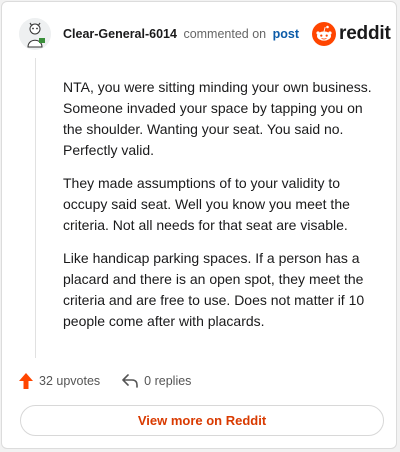 This screenshot has width=400, height=452. I want to click on reddit-logo: reddit, so click(351, 34).